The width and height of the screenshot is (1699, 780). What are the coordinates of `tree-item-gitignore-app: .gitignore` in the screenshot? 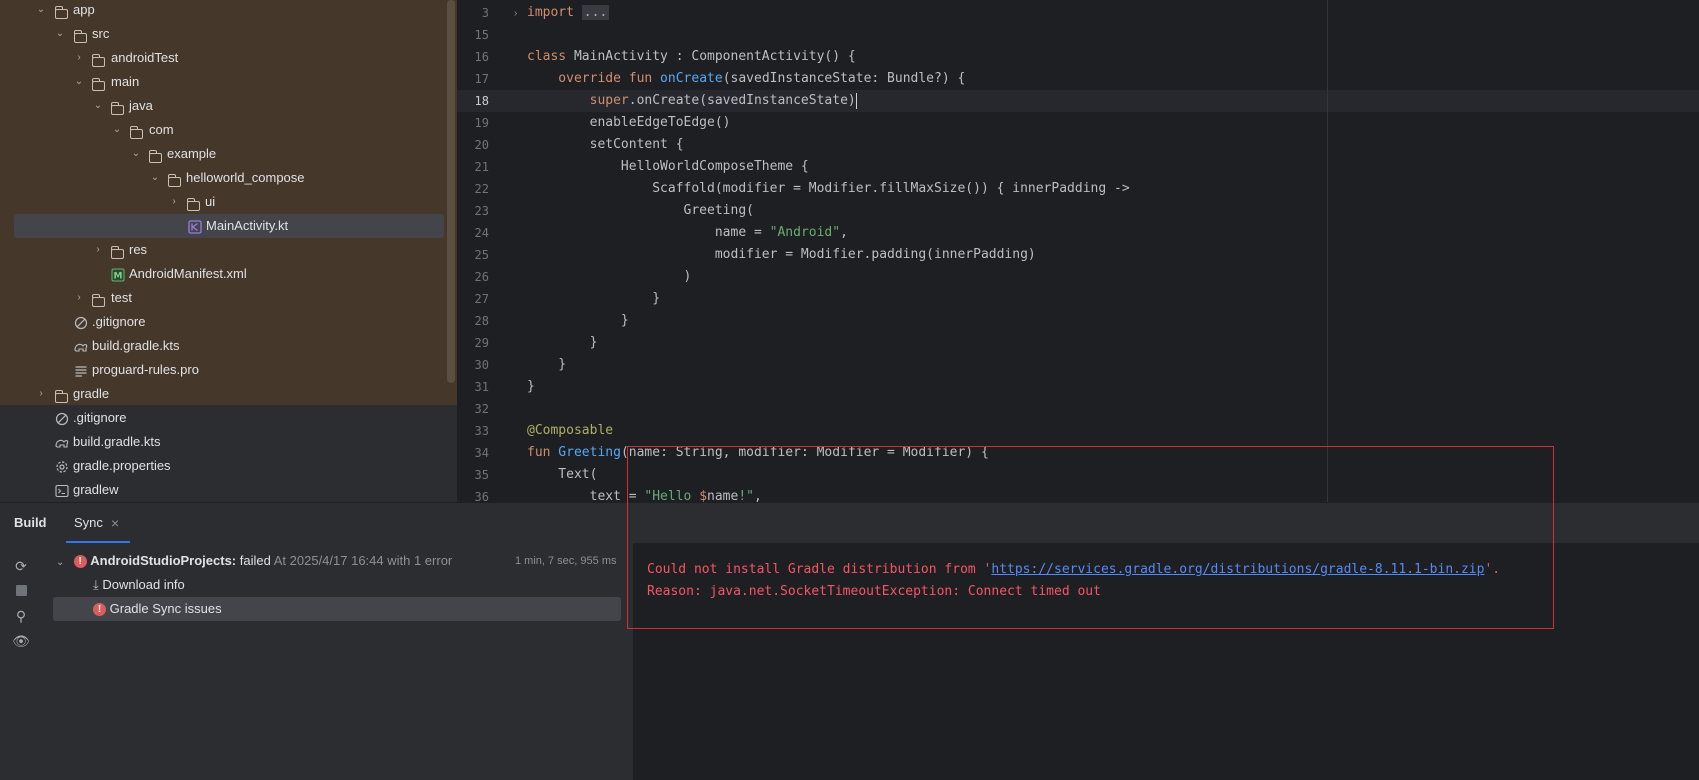 It's located at (220, 322).